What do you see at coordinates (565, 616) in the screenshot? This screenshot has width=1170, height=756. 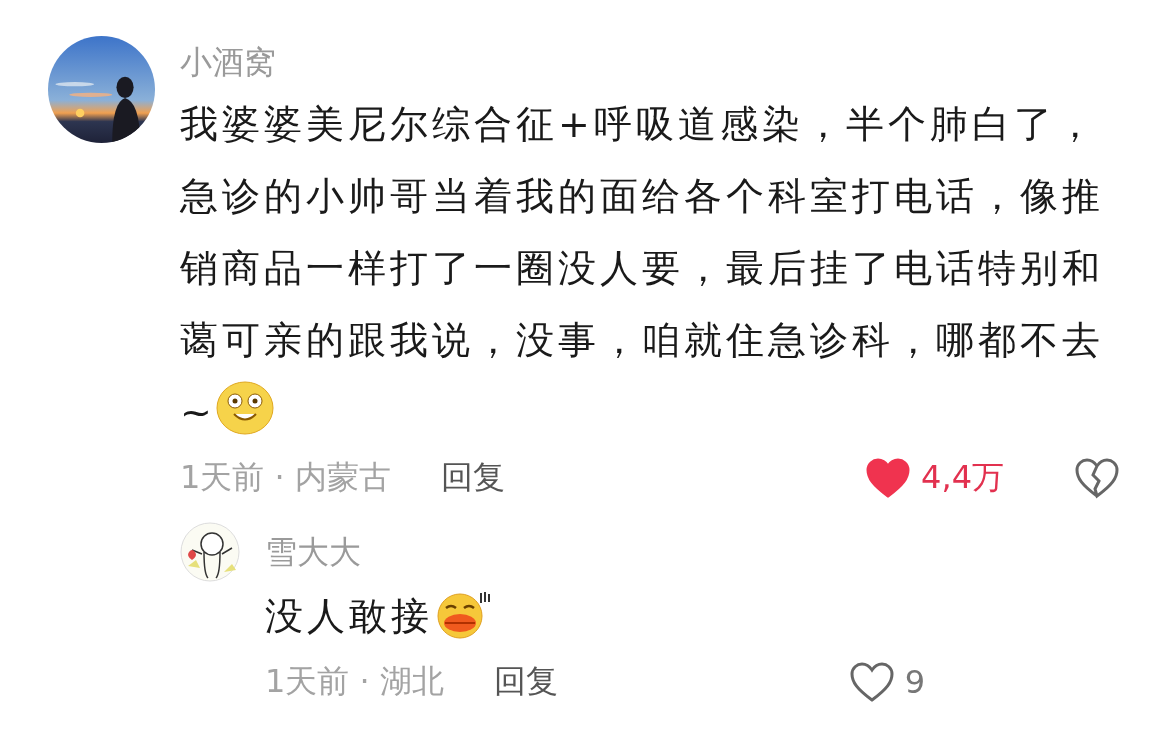 I see `comment-text: 没人敢接` at bounding box center [565, 616].